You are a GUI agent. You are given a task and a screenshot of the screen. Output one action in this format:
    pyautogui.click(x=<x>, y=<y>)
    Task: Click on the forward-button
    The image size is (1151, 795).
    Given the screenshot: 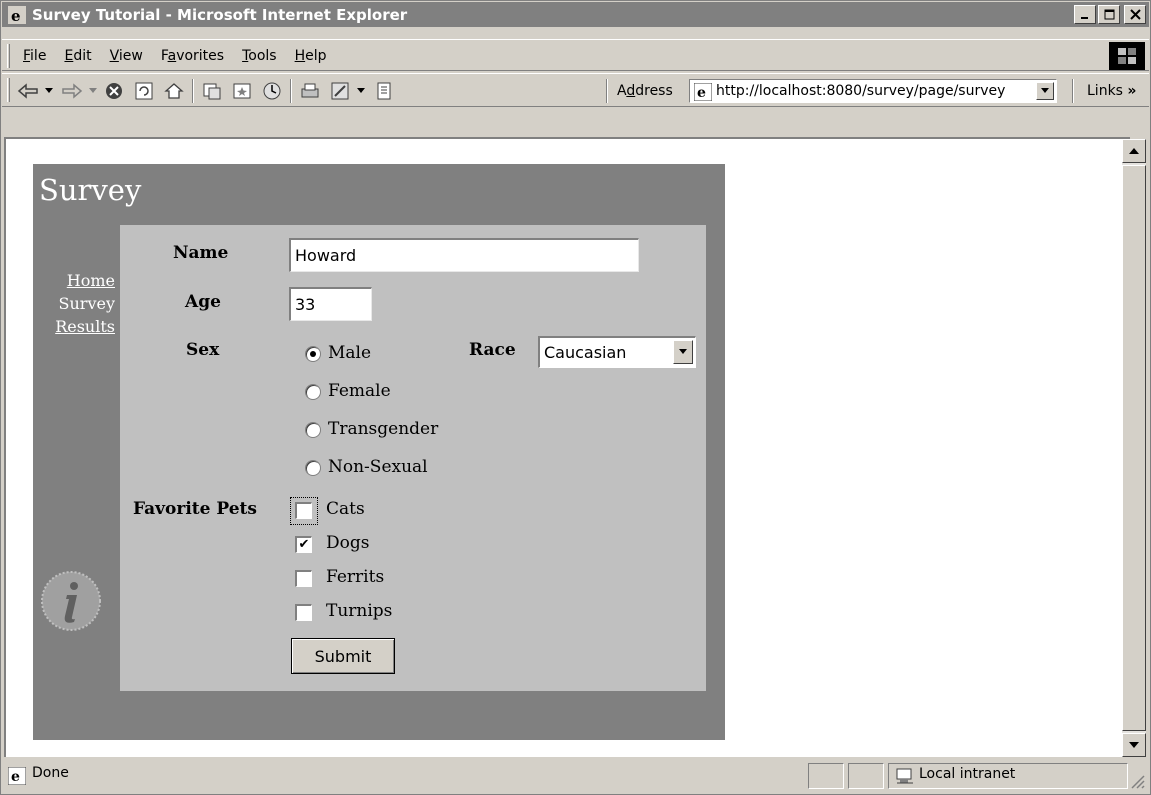 What is the action you would take?
    pyautogui.click(x=72, y=91)
    